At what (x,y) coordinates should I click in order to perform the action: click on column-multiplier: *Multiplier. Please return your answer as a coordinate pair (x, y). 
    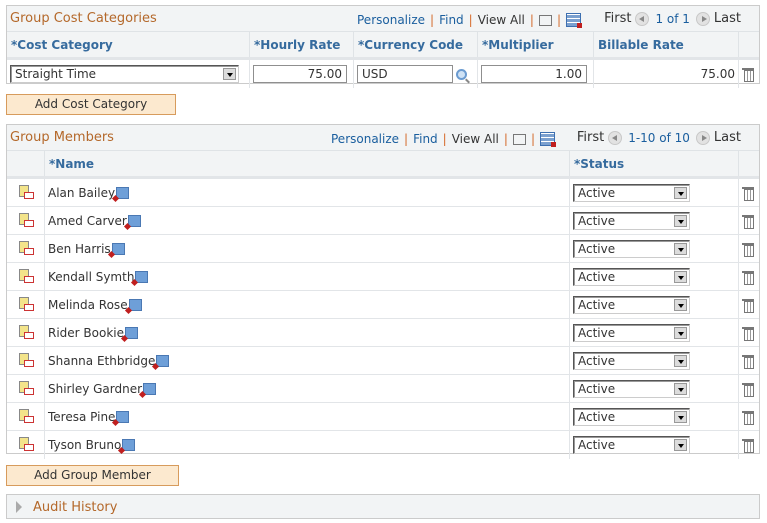
    Looking at the image, I should click on (536, 44).